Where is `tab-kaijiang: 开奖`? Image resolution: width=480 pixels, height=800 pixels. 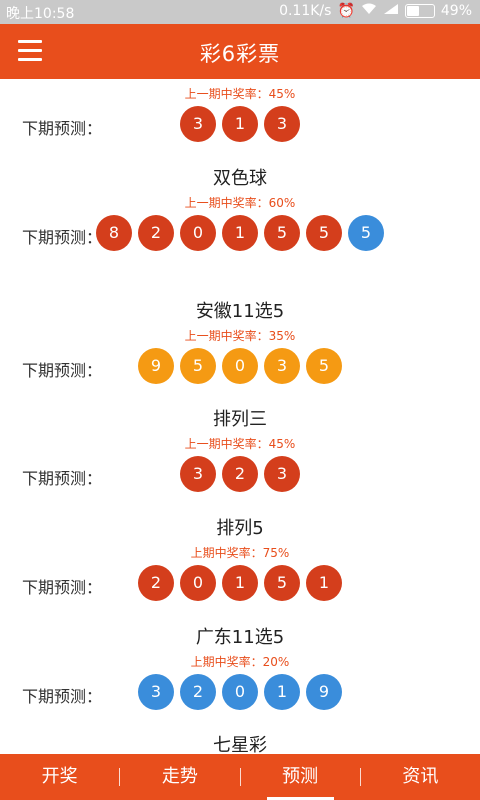 tab-kaijiang: 开奖 is located at coordinates (59, 777).